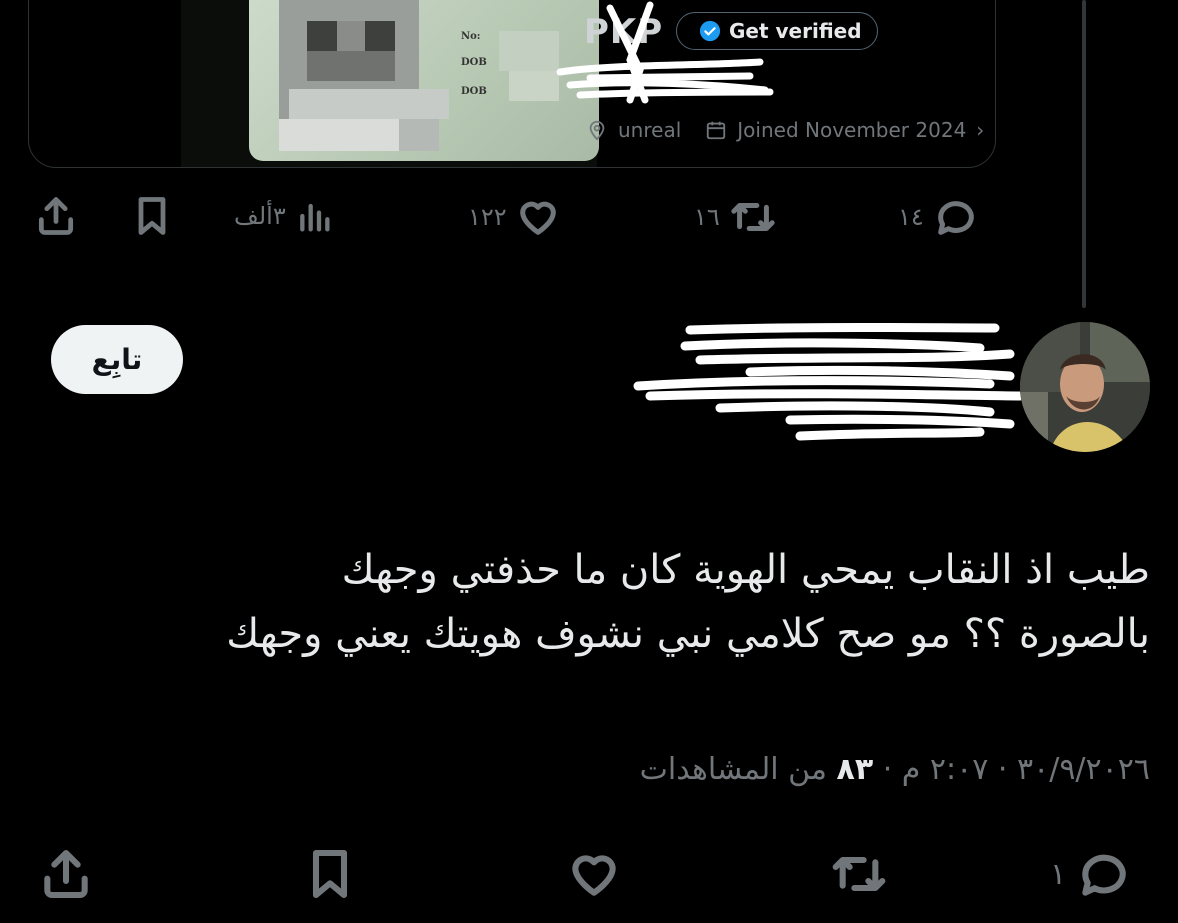 This screenshot has width=1178, height=923. I want to click on share-button-main, so click(66, 874).